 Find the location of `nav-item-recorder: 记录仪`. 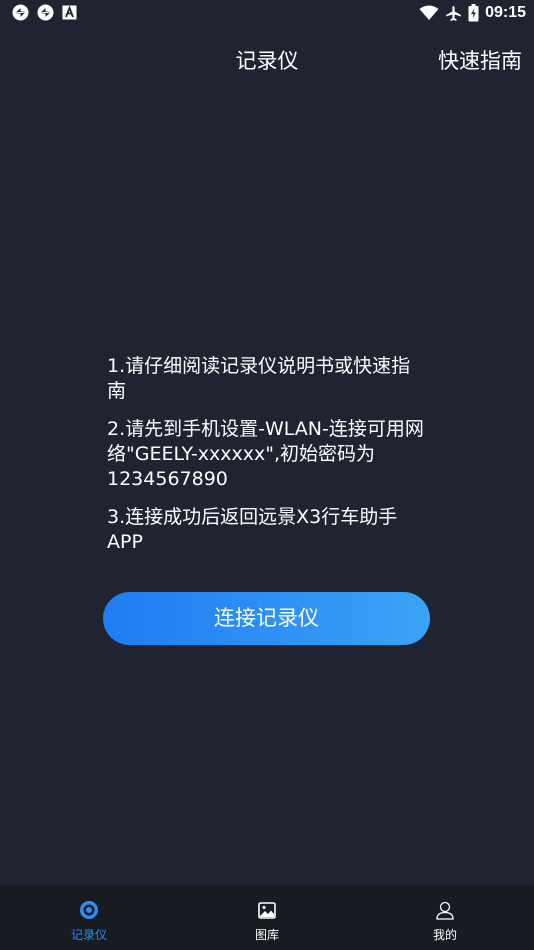

nav-item-recorder: 记录仪 is located at coordinates (89, 917).